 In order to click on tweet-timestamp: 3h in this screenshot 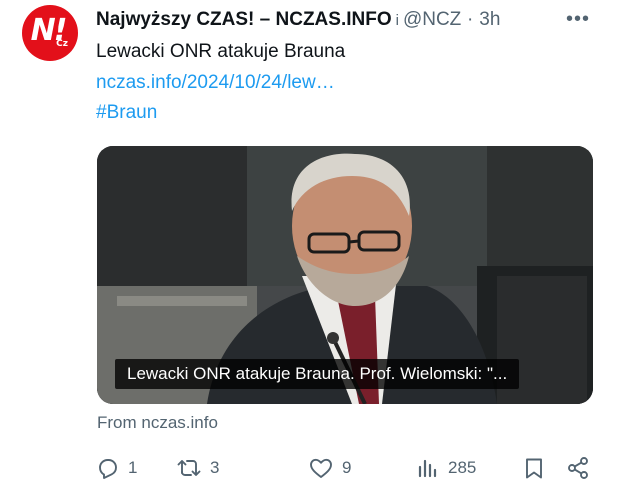, I will do `click(489, 20)`.